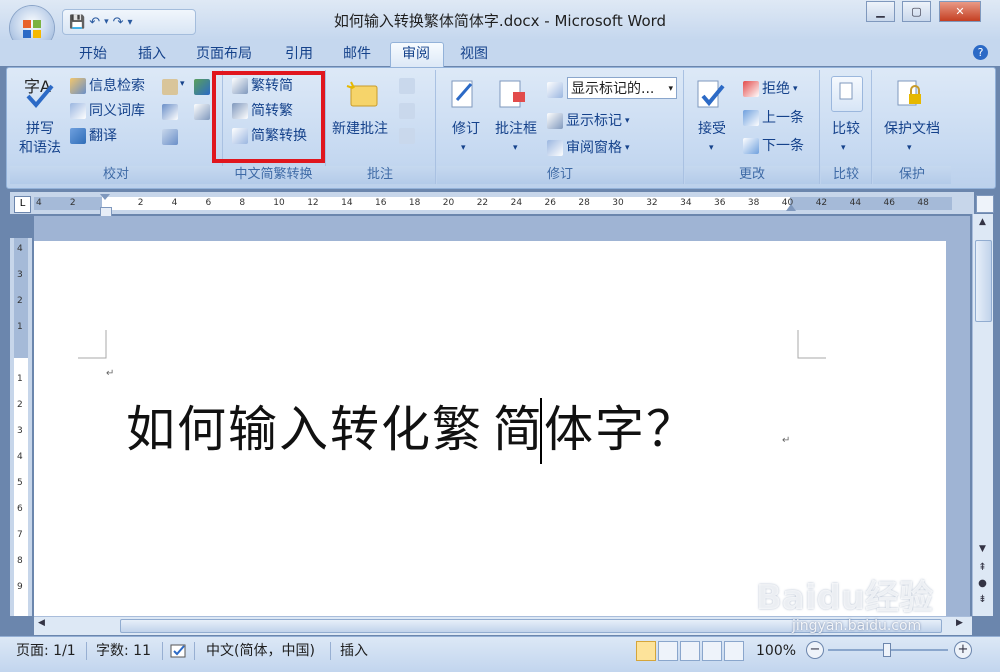 This screenshot has width=1000, height=672. I want to click on text-before-caret: 如何输入转化繁, so click(305, 429).